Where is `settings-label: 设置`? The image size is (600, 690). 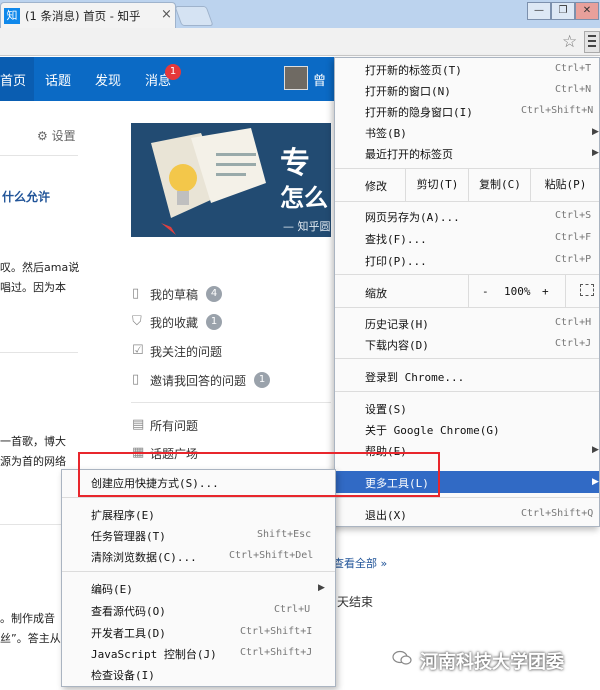 settings-label: 设置 is located at coordinates (63, 136).